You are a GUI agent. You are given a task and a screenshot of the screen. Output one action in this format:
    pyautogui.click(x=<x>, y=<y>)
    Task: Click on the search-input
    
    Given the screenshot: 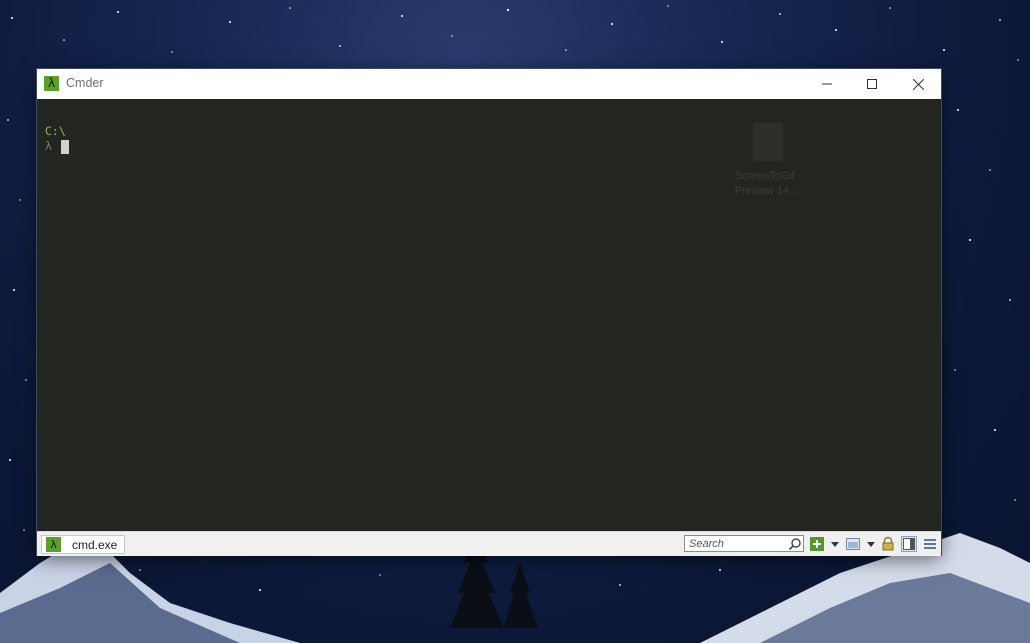 What is the action you would take?
    pyautogui.click(x=744, y=543)
    